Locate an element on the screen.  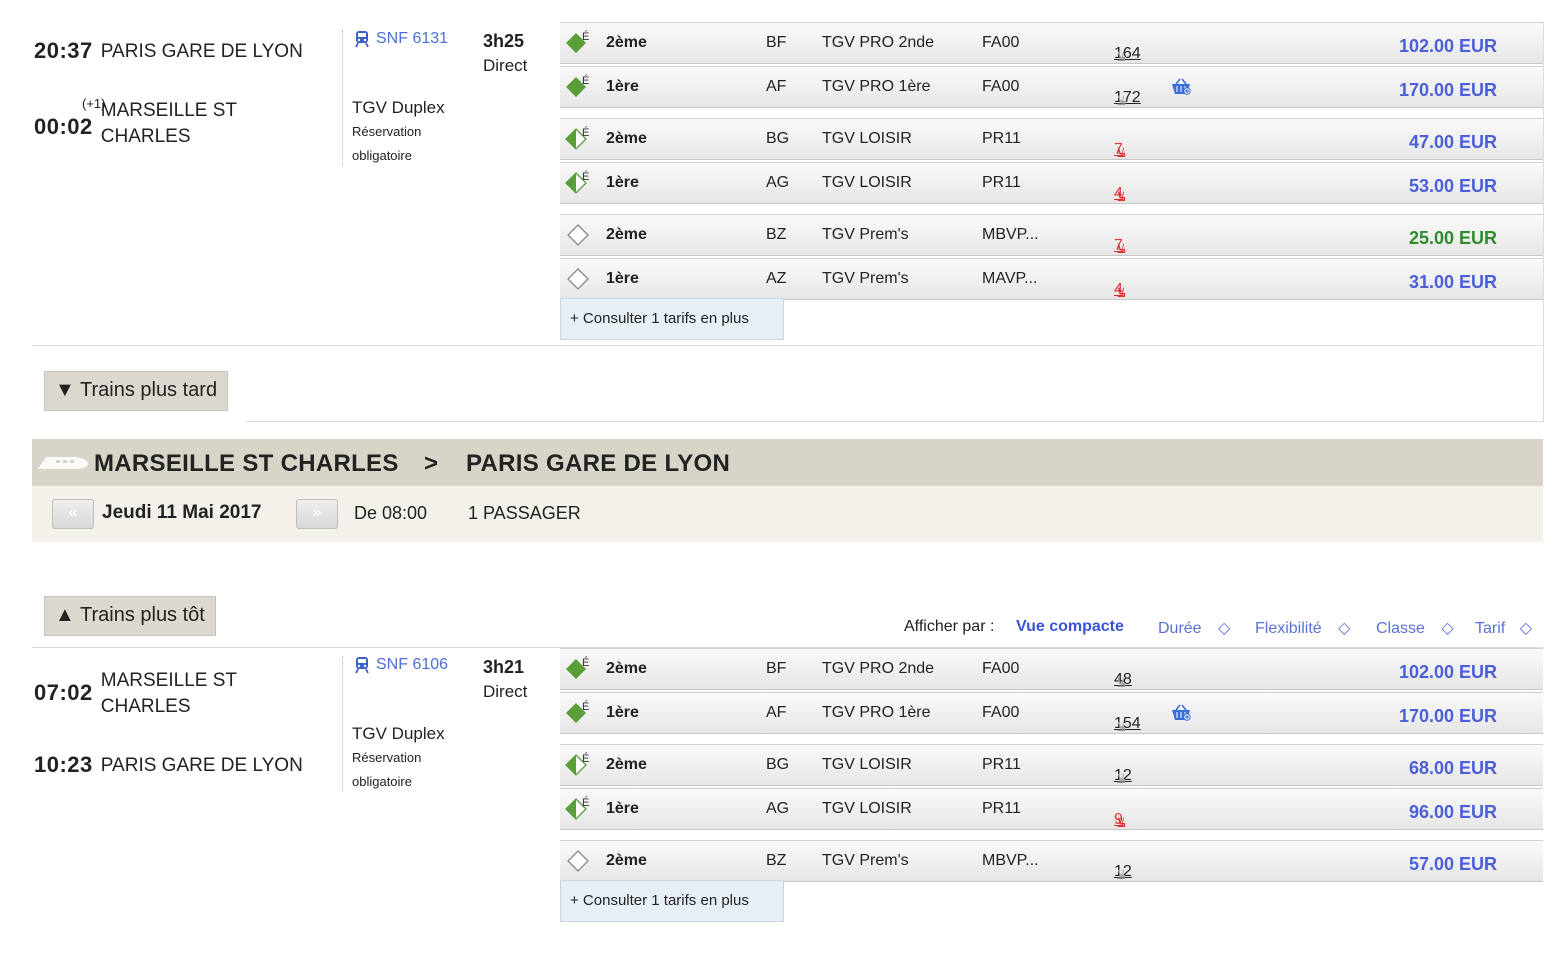
fare-row: 2ème BZ TGV Prem's MBVP... 12 57.00 EUR is located at coordinates (1051, 861).